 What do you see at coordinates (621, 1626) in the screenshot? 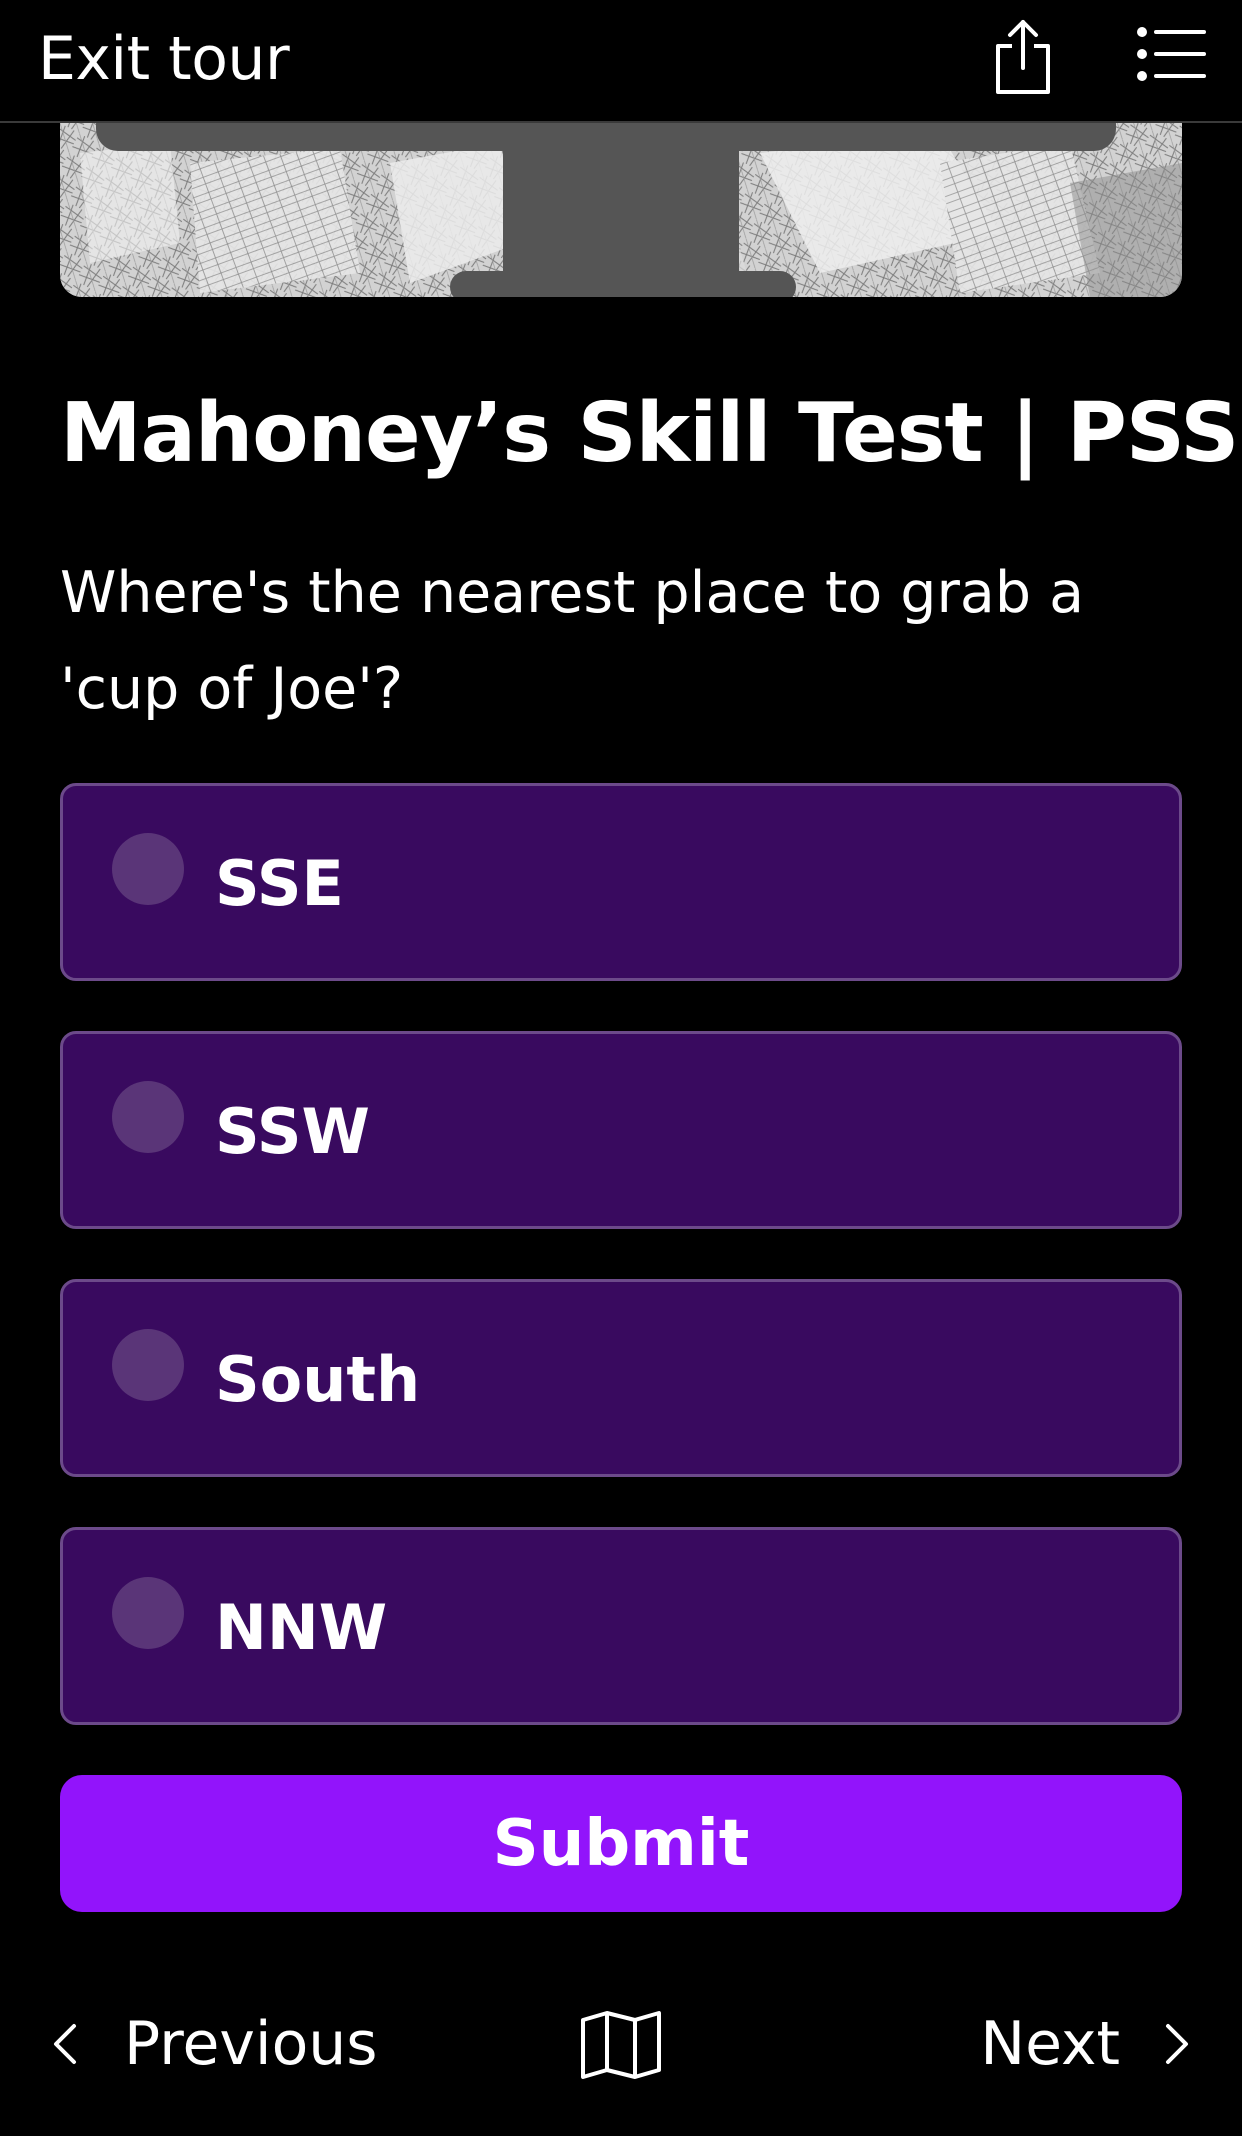
I see `answer-option-nnw: NNW` at bounding box center [621, 1626].